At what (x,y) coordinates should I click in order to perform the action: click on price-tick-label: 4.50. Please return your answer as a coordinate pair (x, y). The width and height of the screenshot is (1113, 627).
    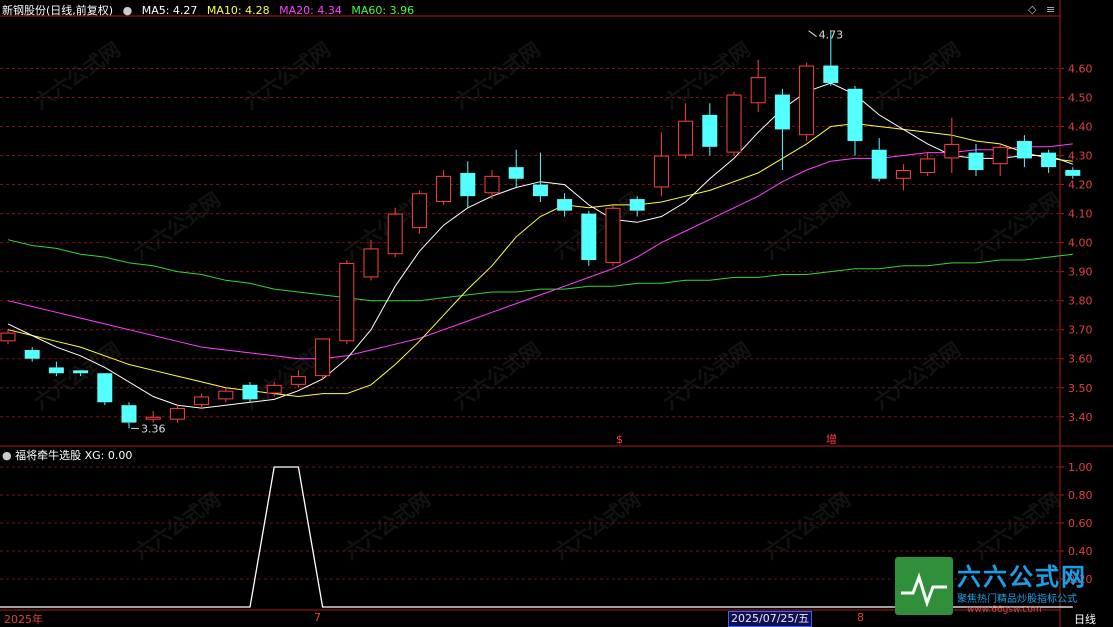
    Looking at the image, I should click on (1080, 97).